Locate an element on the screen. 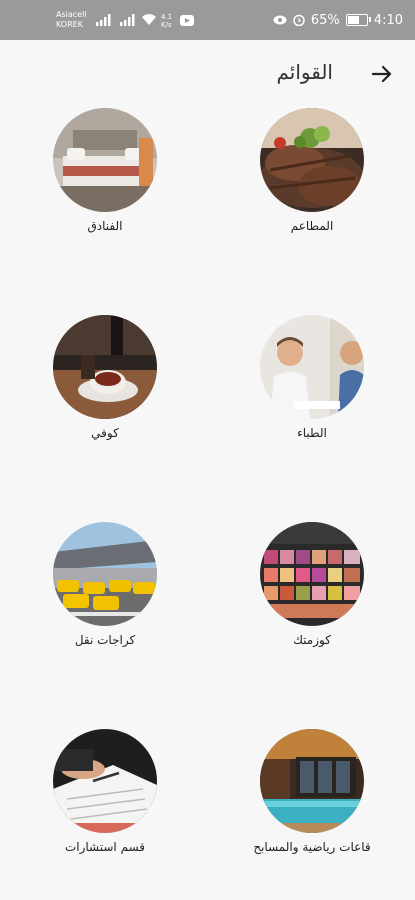  coffee-photo-icon is located at coordinates (105, 367).